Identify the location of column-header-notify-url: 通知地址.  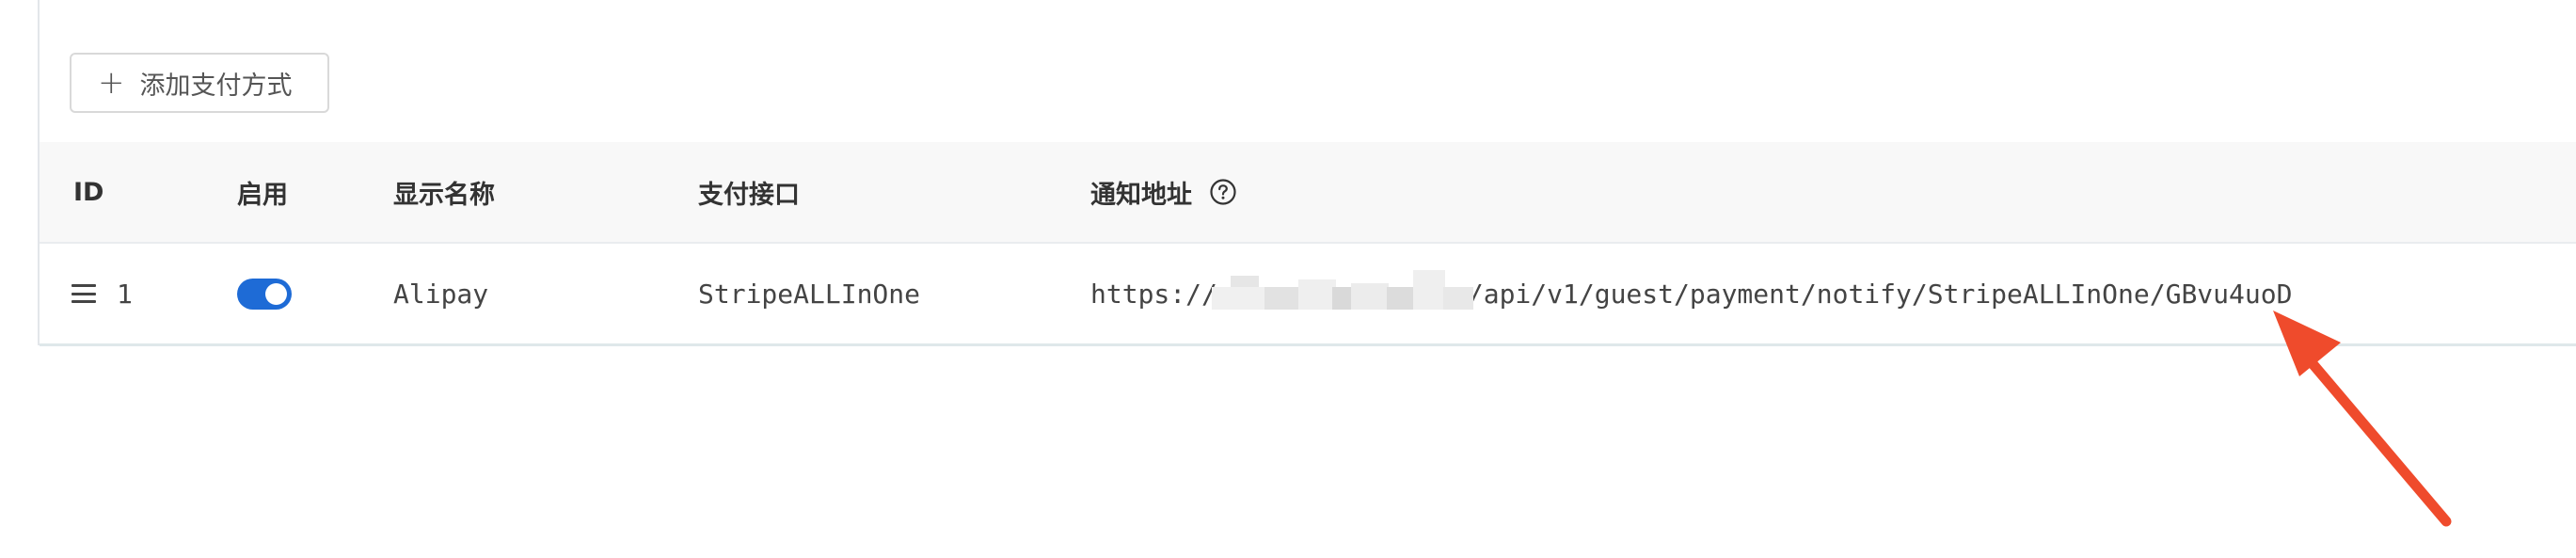
(1163, 192).